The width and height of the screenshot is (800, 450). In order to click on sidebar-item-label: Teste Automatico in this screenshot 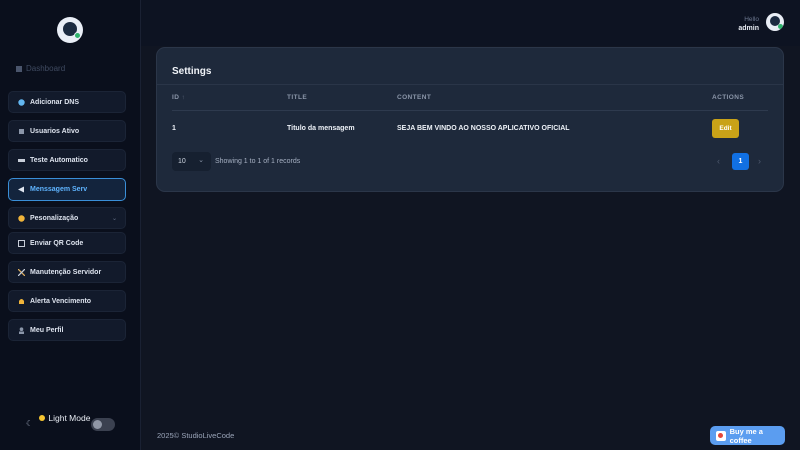, I will do `click(59, 160)`.